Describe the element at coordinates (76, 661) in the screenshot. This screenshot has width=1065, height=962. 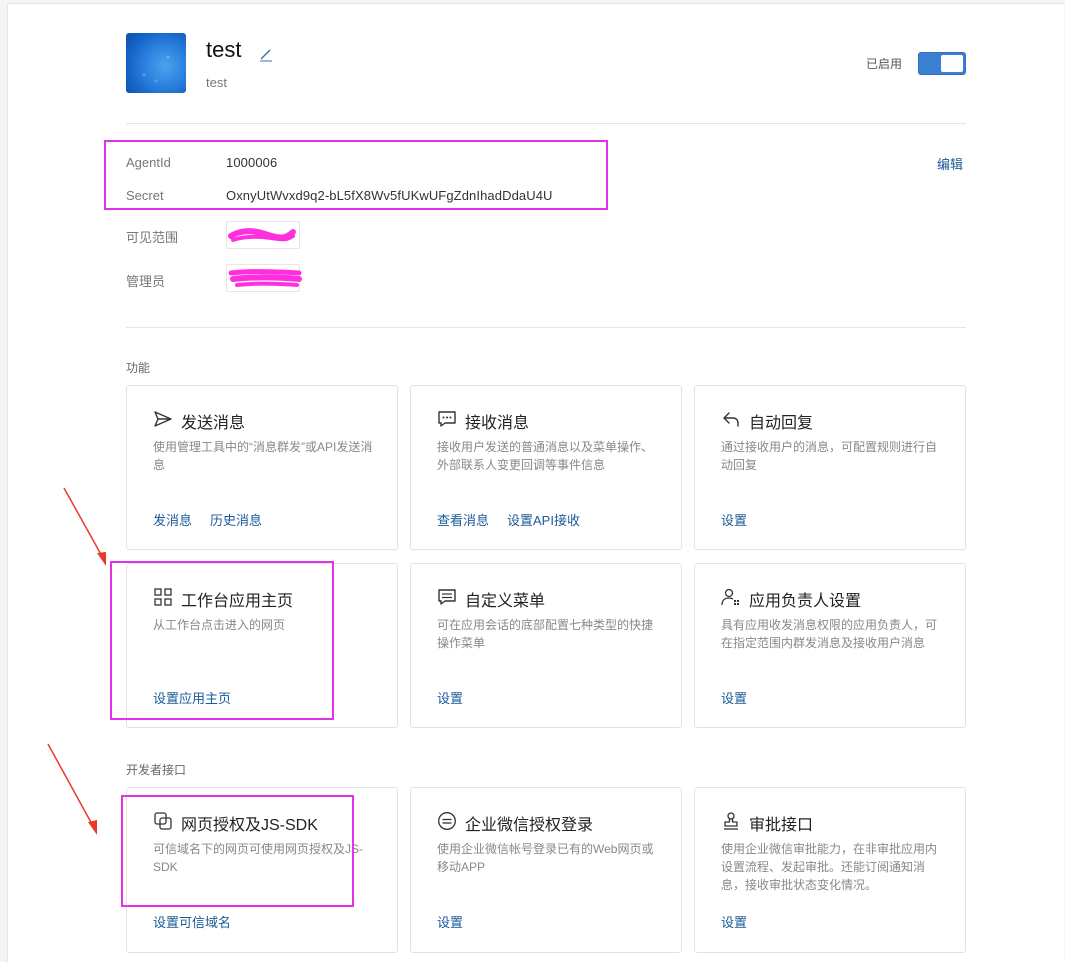
I see `annotation-arrows` at that location.